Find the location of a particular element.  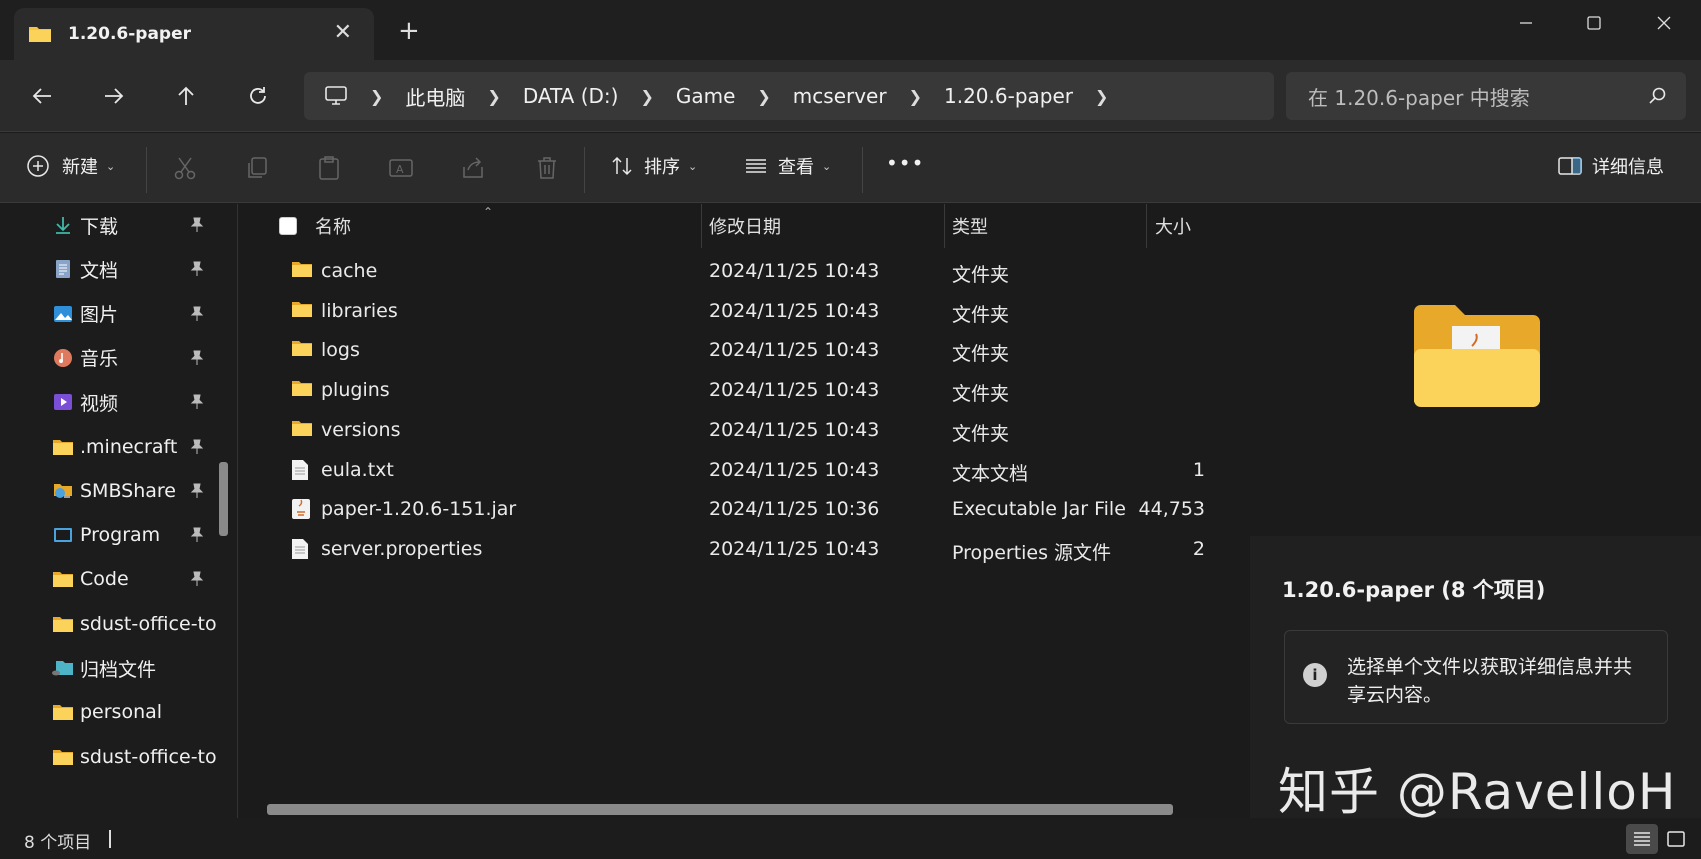

tab-current: 1.20.6-paper ✕ is located at coordinates (194, 34).